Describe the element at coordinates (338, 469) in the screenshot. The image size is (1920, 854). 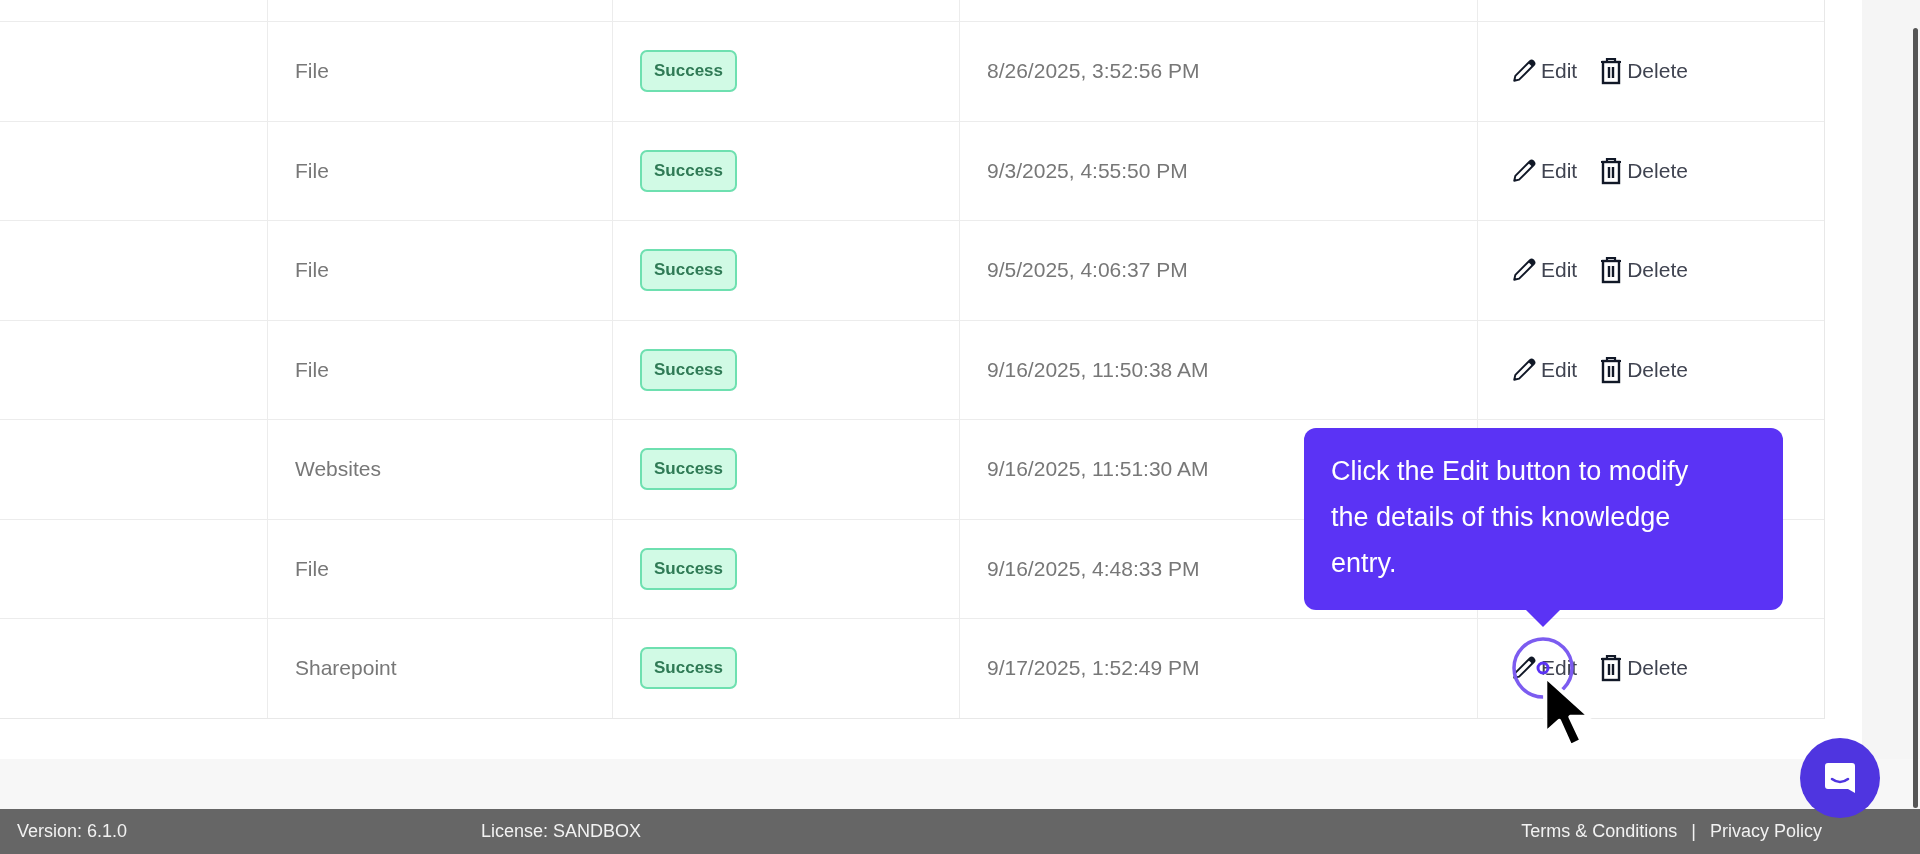
I see `source-type-text: Websites` at that location.